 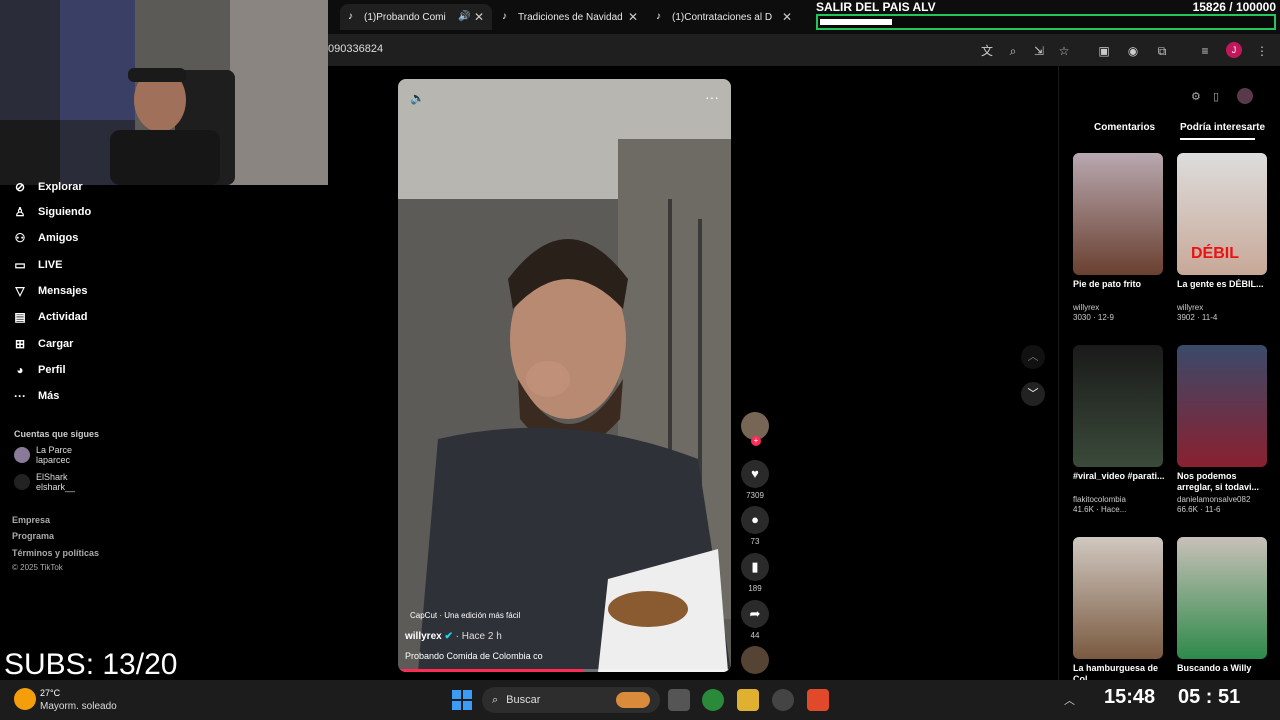 What do you see at coordinates (31, 520) in the screenshot?
I see `footer-link: Empresa` at bounding box center [31, 520].